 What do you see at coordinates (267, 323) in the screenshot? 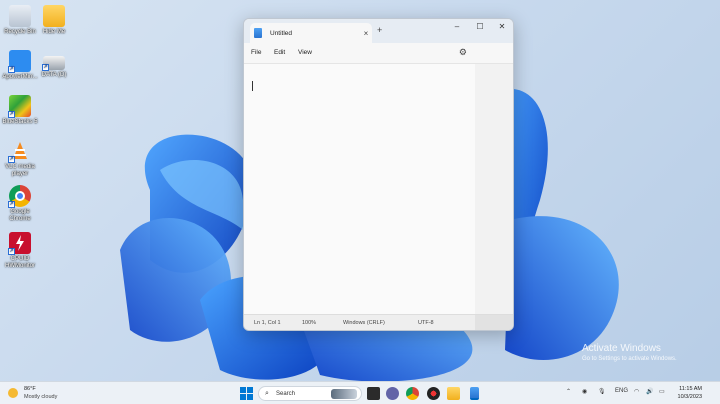
I see `status-cursor-position: Ln 1, Col 1` at bounding box center [267, 323].